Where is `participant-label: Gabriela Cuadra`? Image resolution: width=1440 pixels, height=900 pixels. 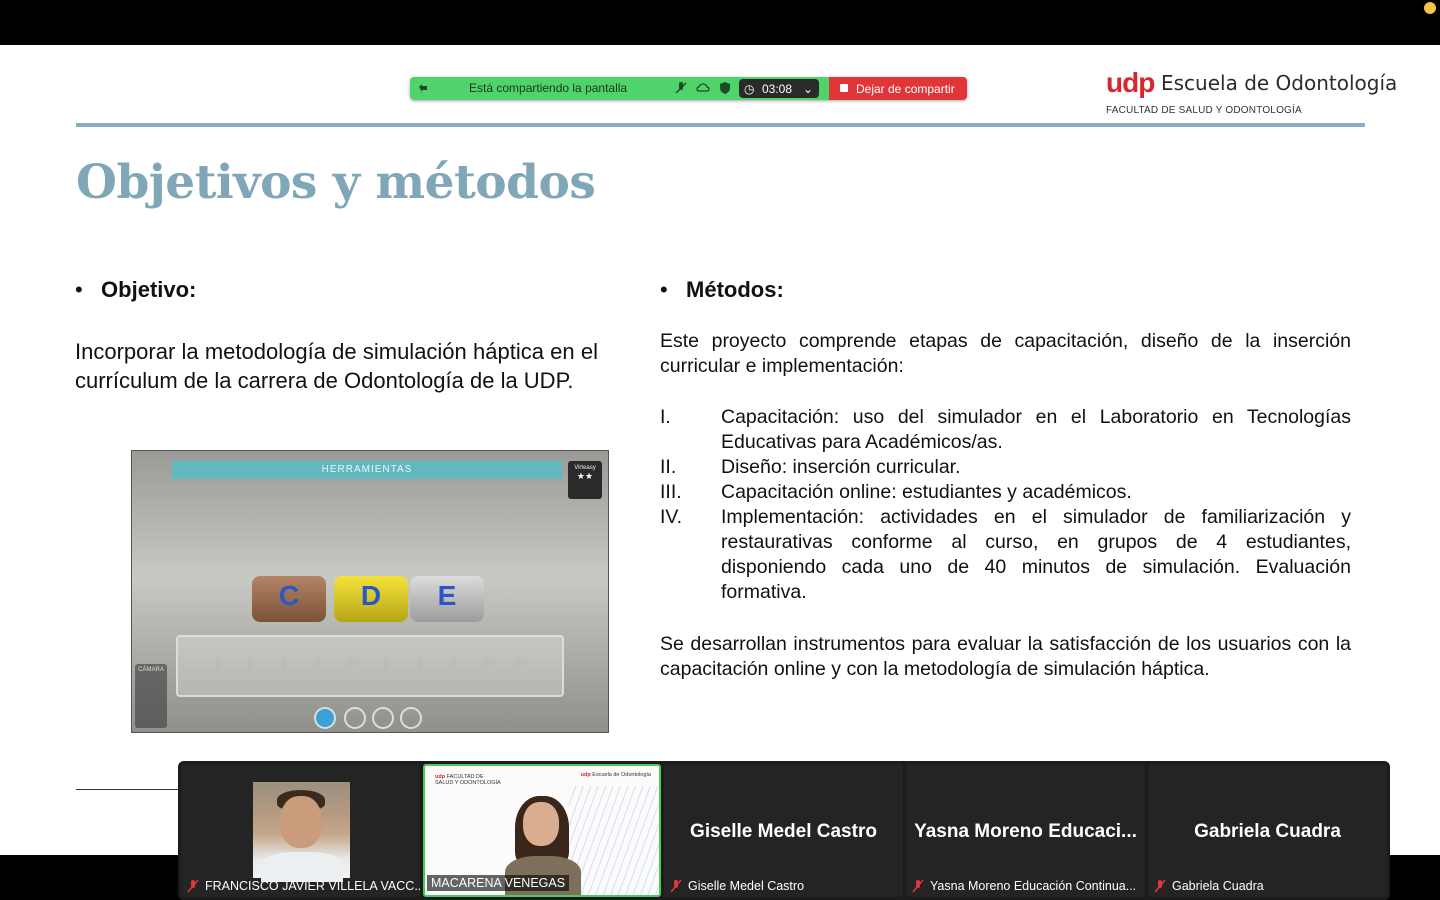
participant-label: Gabriela Cuadra is located at coordinates (1209, 886).